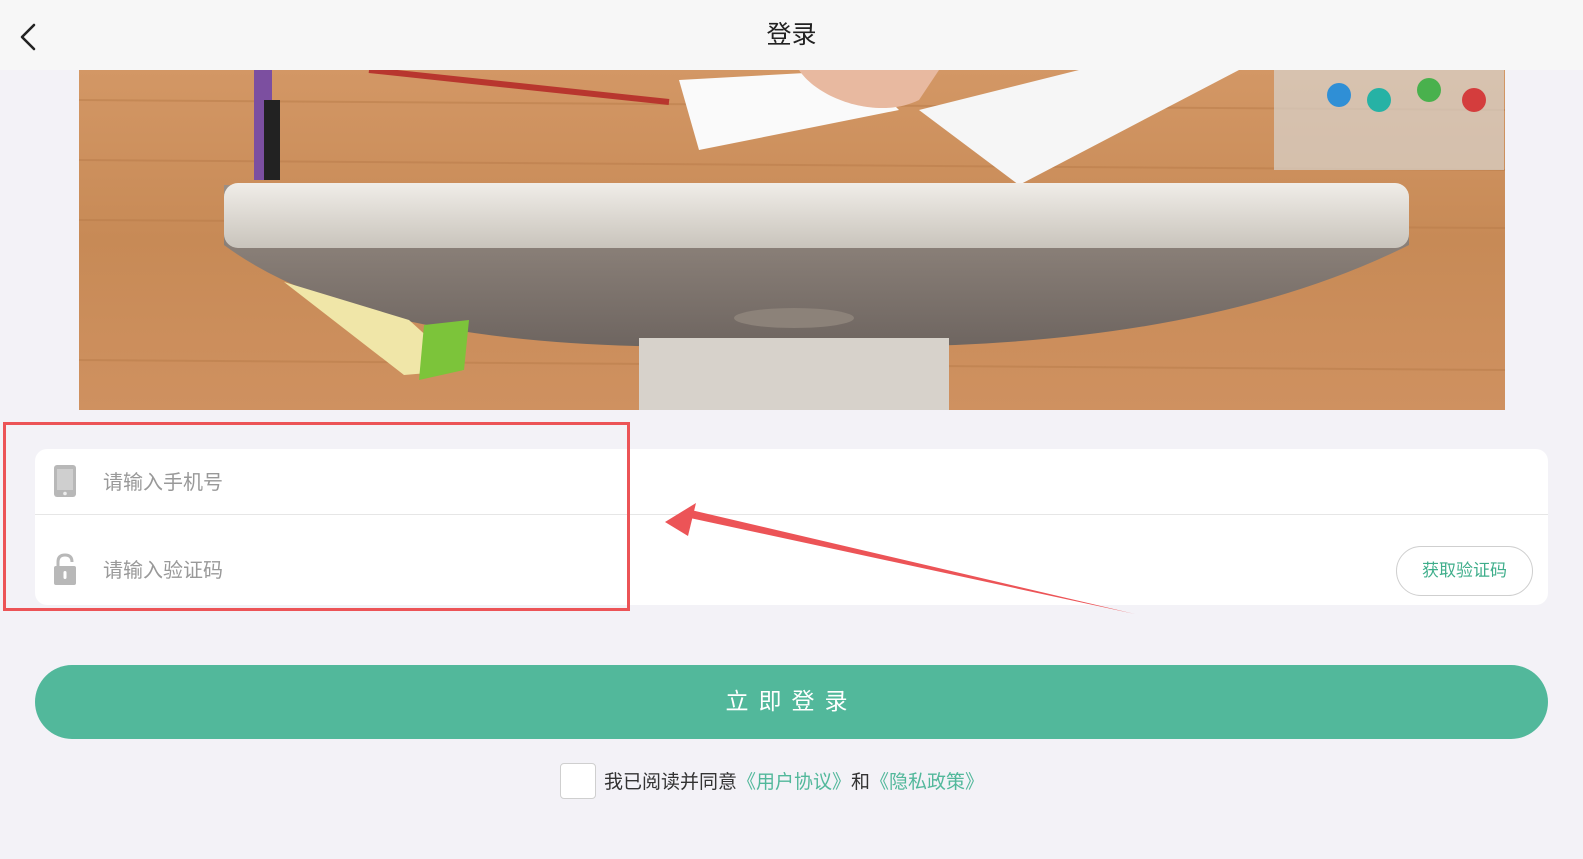 The image size is (1583, 859). What do you see at coordinates (553, 570) in the screenshot?
I see `code-input` at bounding box center [553, 570].